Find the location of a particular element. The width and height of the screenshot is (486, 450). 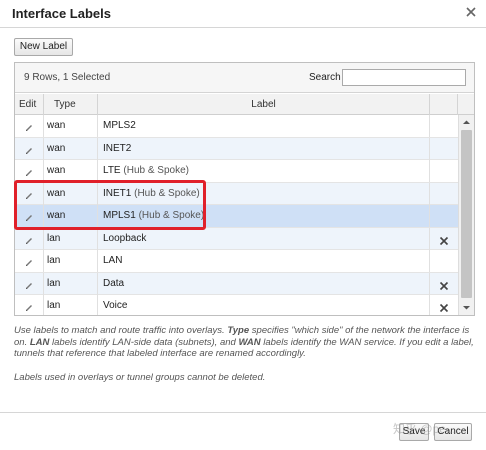

column-header-label: Label is located at coordinates (264, 104).